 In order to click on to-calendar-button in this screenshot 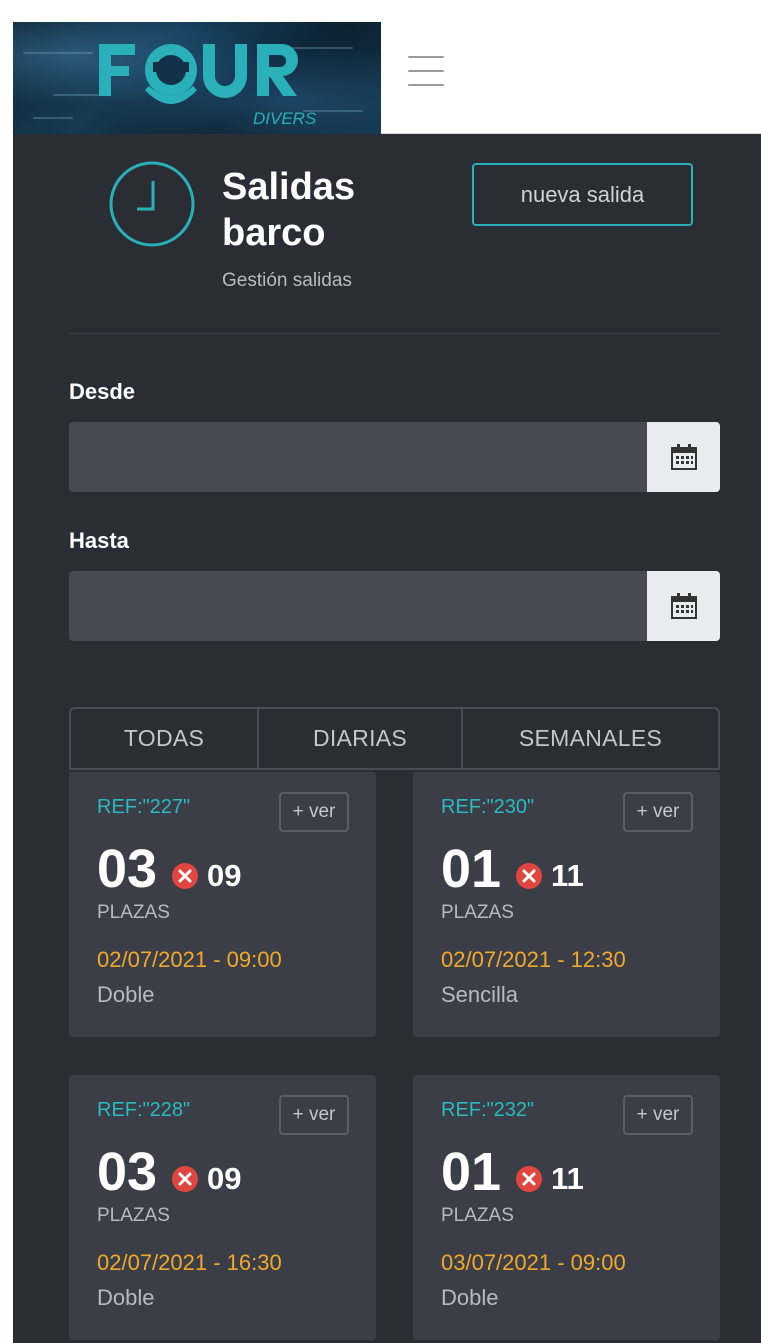, I will do `click(683, 606)`.